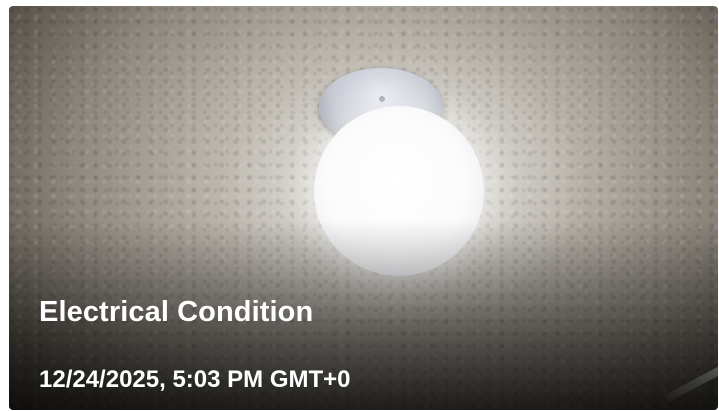 This screenshot has height=411, width=719. Describe the element at coordinates (195, 379) in the screenshot. I see `card-timestamp: 12/24/2025, 5:03 PM GMT+0` at that location.